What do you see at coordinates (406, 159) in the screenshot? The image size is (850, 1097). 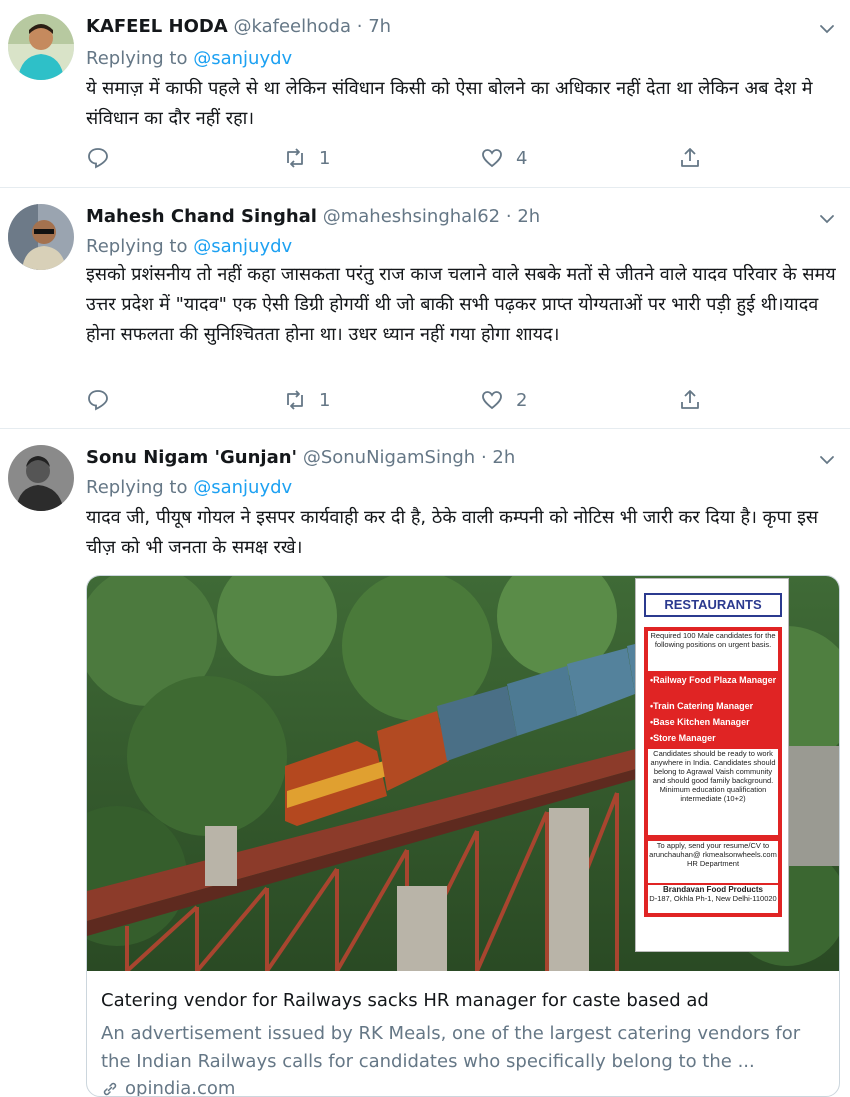 I see `tweet-actions: 1 4` at bounding box center [406, 159].